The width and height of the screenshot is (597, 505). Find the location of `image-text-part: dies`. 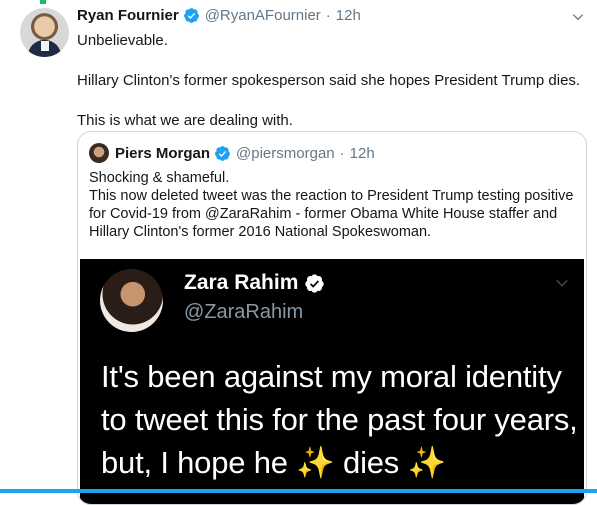

image-text-part: dies is located at coordinates (371, 462).